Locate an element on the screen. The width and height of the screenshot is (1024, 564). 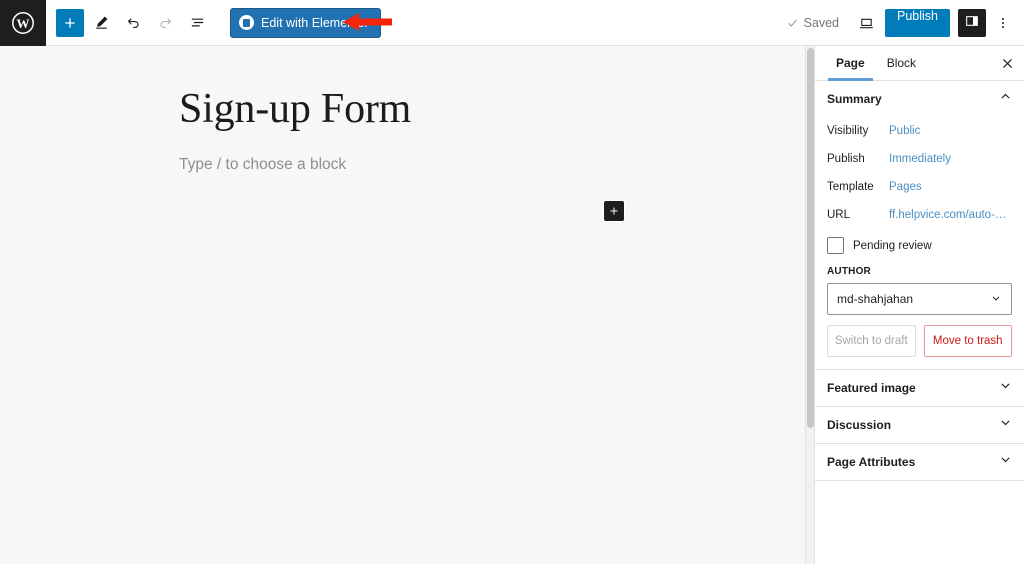
panel-summary-title: Summary is located at coordinates (854, 99).